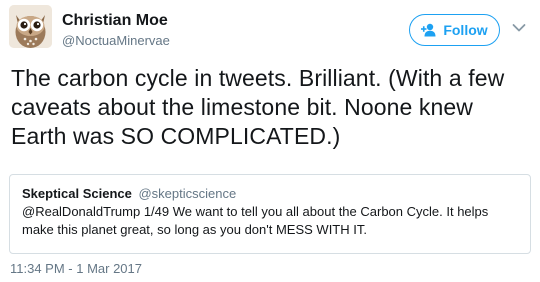  I want to click on quoted-author-handle: @skepticscience, so click(187, 193).